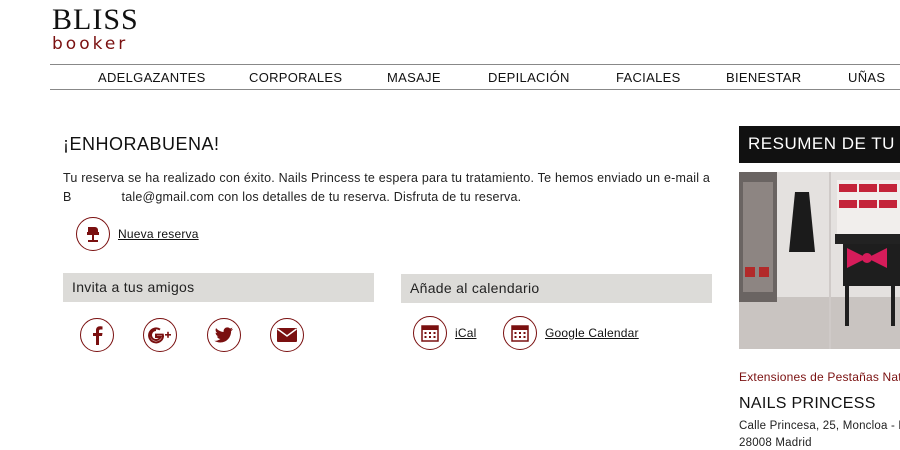  Describe the element at coordinates (592, 333) in the screenshot. I see `google-calendar-label: Google Calendar` at that location.